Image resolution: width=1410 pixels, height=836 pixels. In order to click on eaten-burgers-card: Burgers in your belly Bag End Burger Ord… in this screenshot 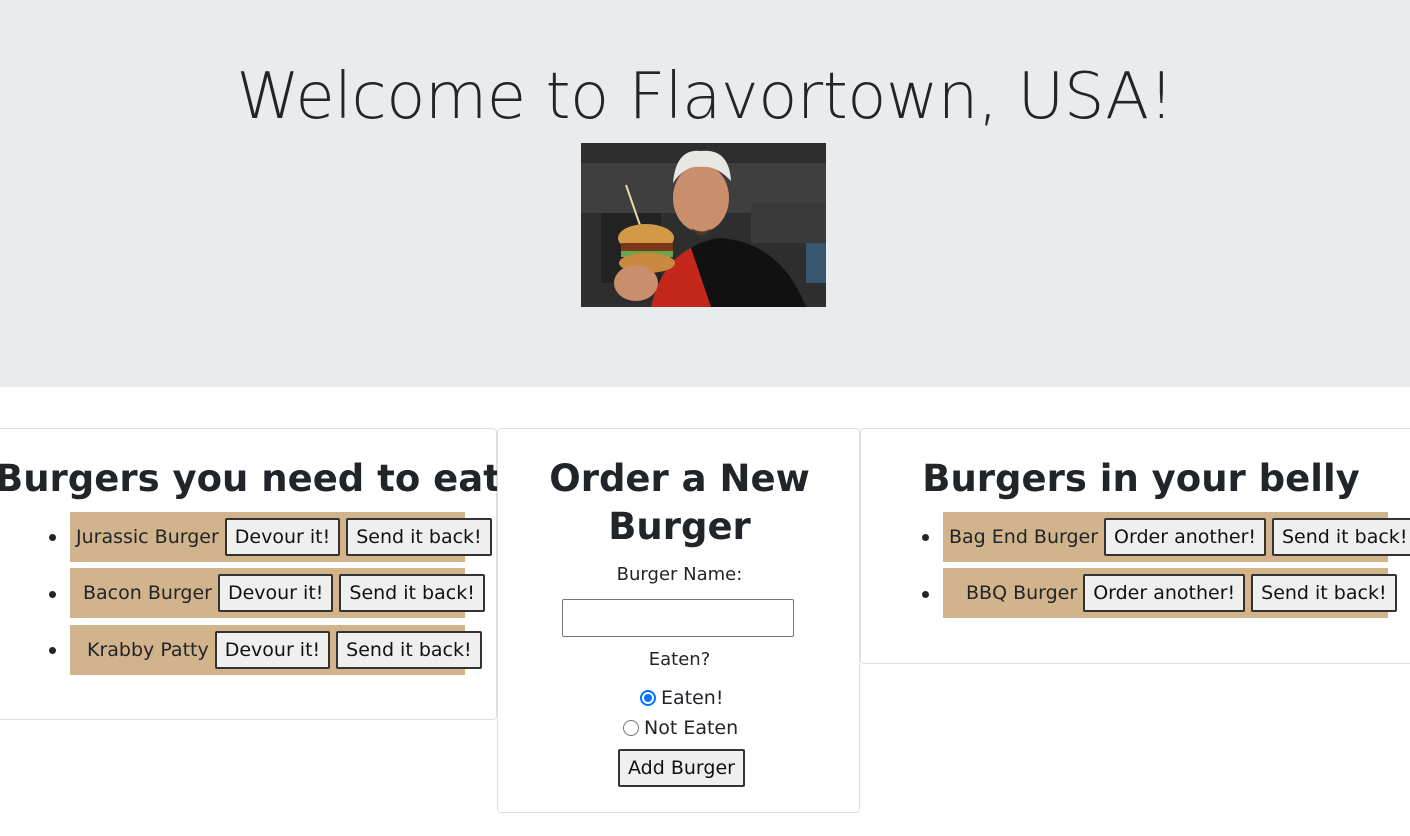, I will do `click(1135, 546)`.